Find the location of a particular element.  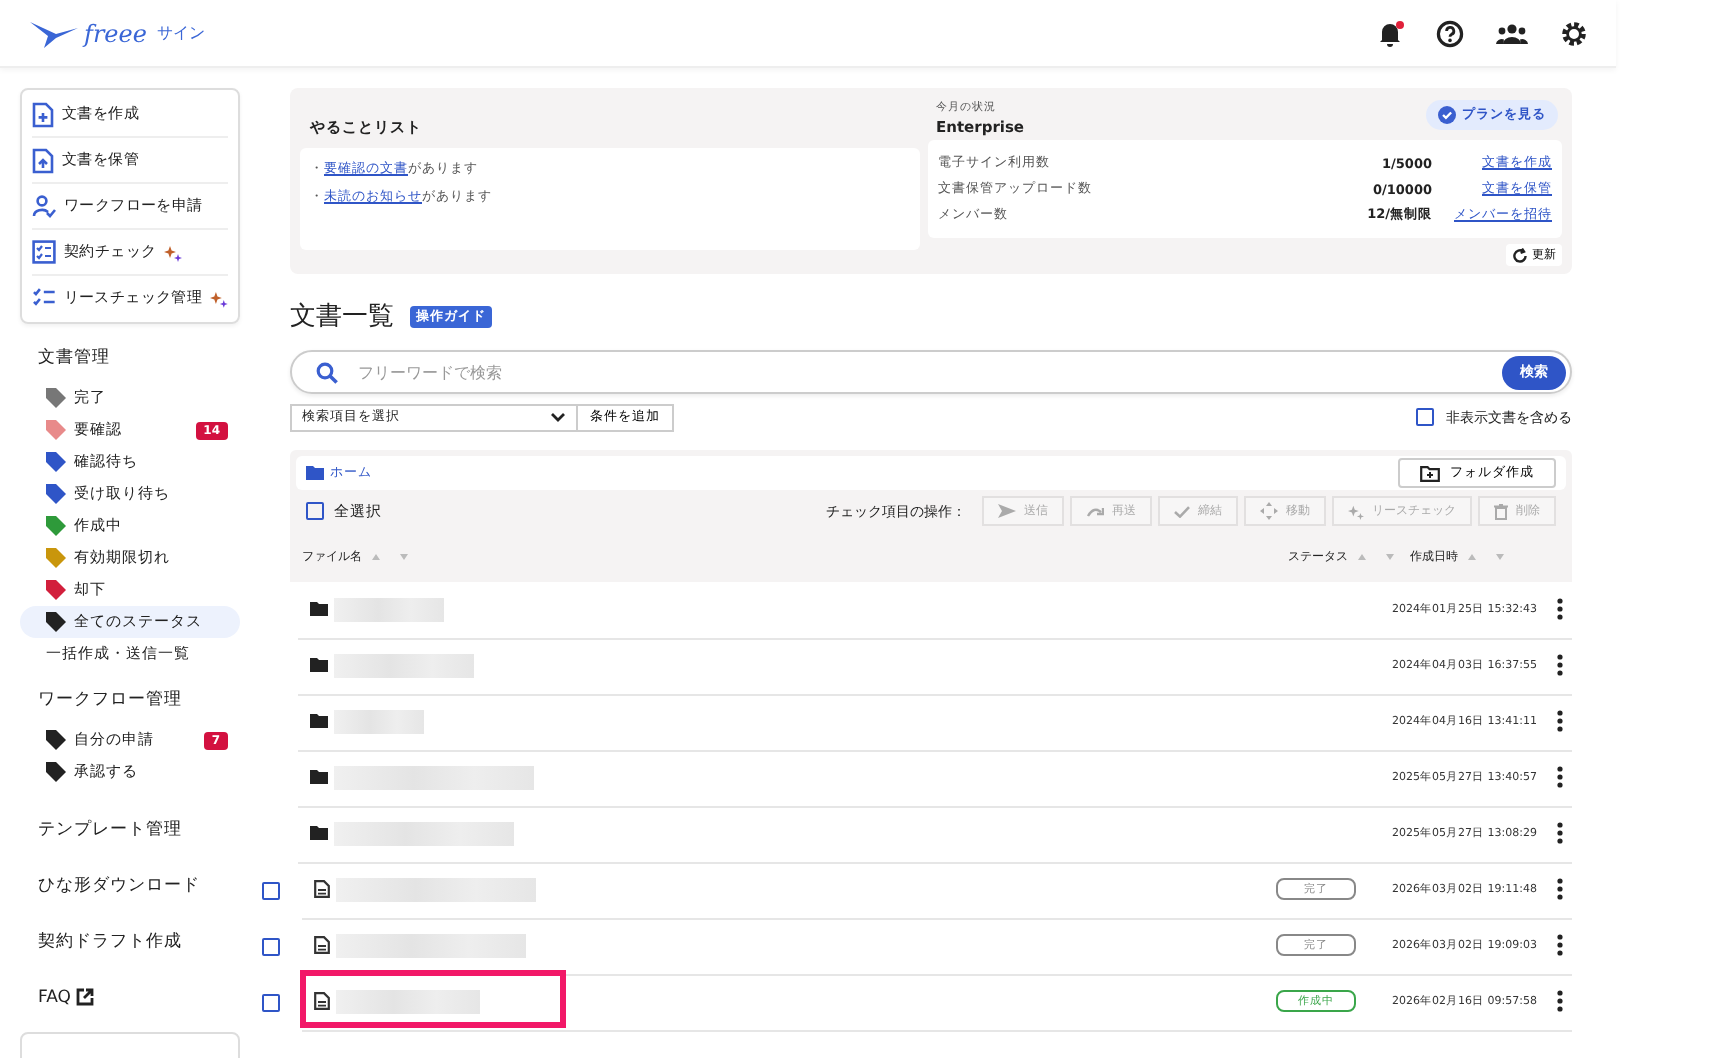

notification-bell-icon is located at coordinates (1390, 33).